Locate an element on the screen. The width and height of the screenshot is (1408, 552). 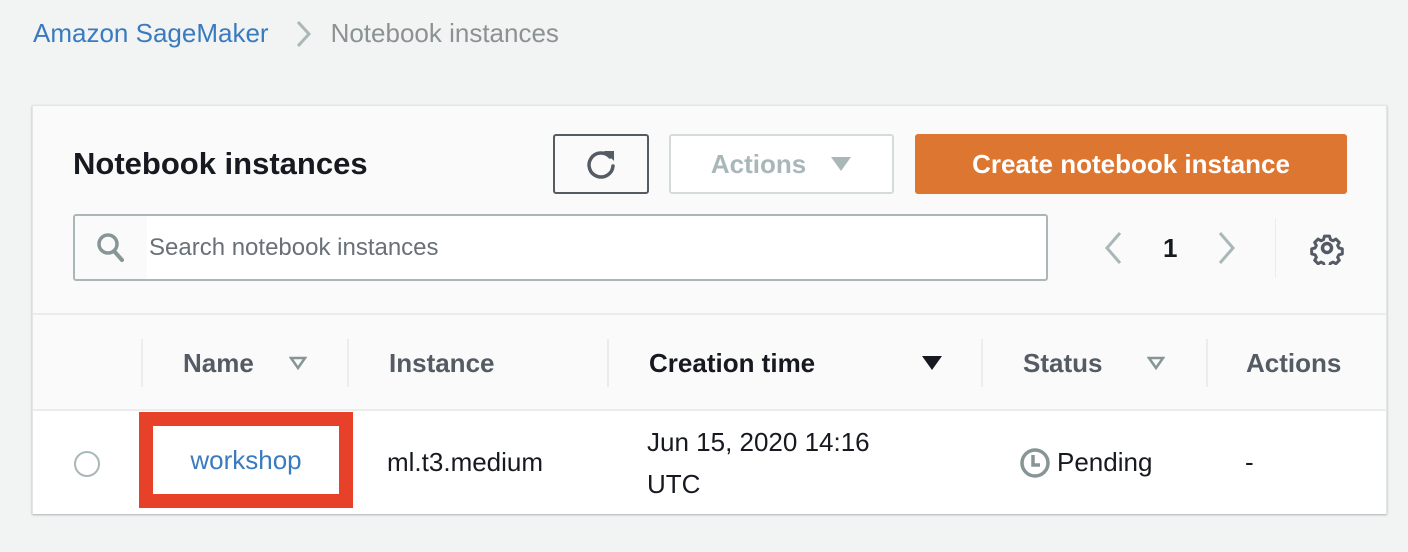
caret-down-icon is located at coordinates (841, 164).